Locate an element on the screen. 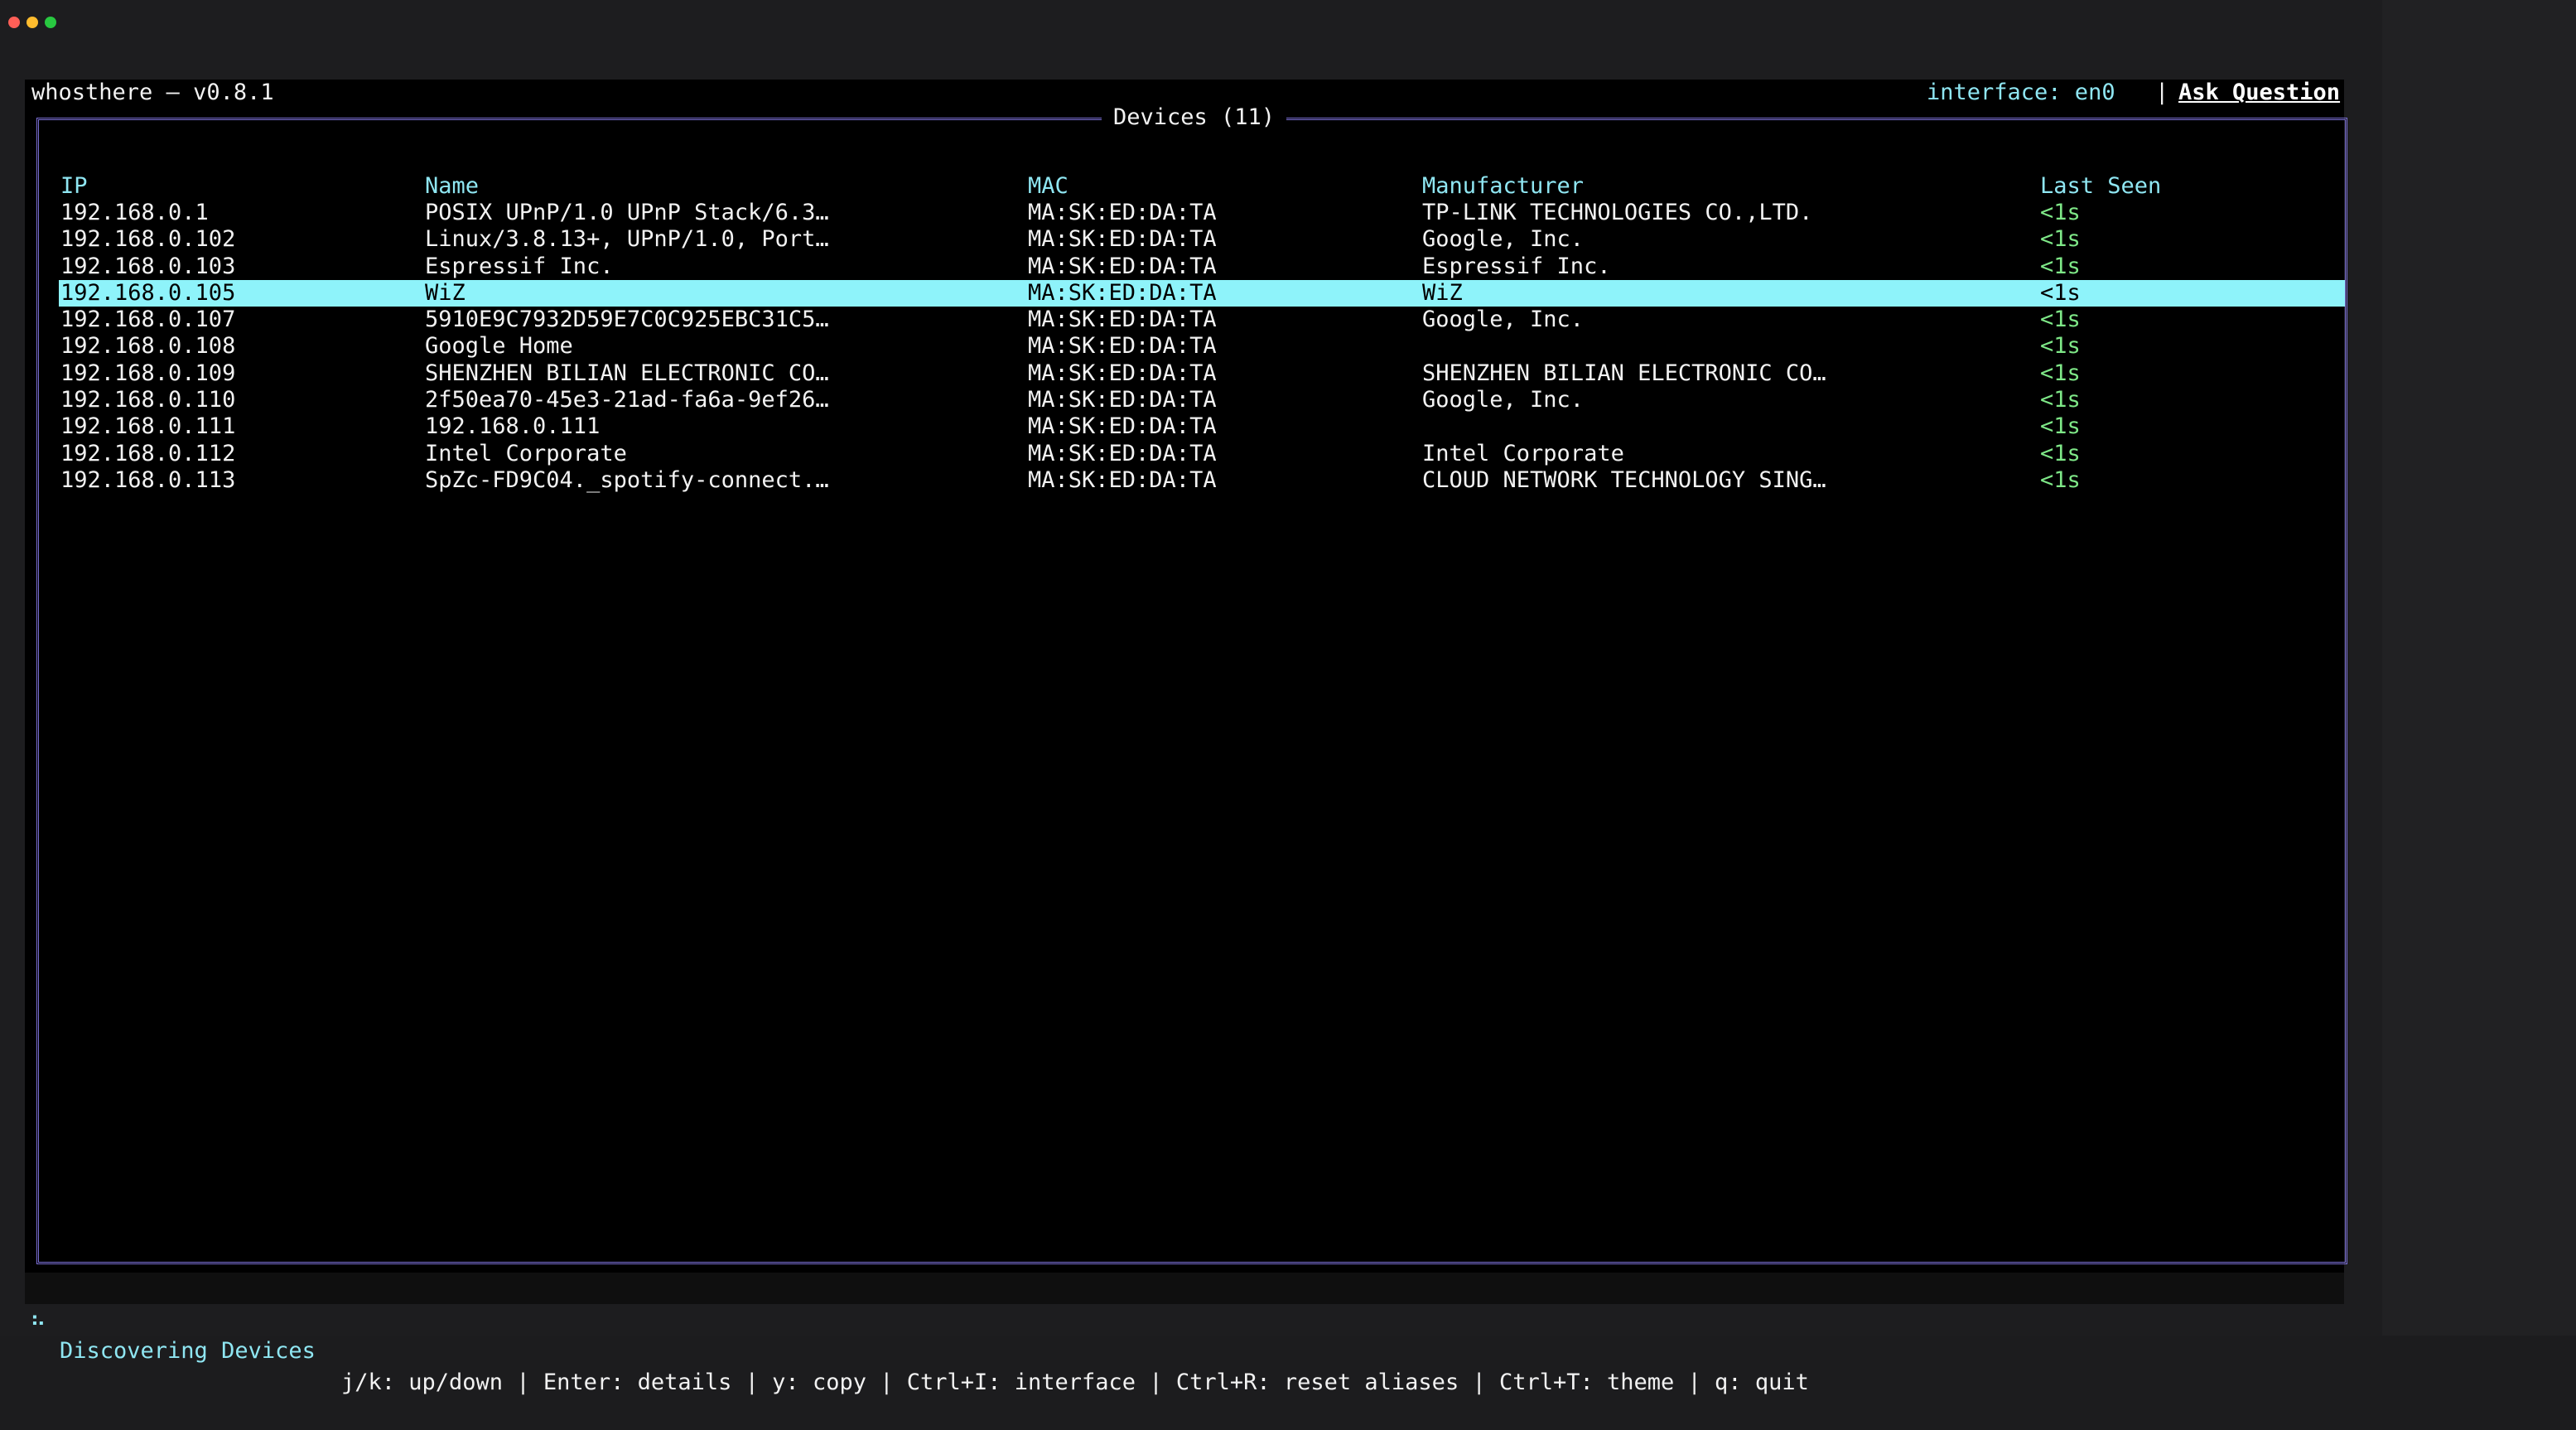 The height and width of the screenshot is (1430, 2576). table-header: IP Name MAC Manufacturer Last Seen is located at coordinates (1194, 186).